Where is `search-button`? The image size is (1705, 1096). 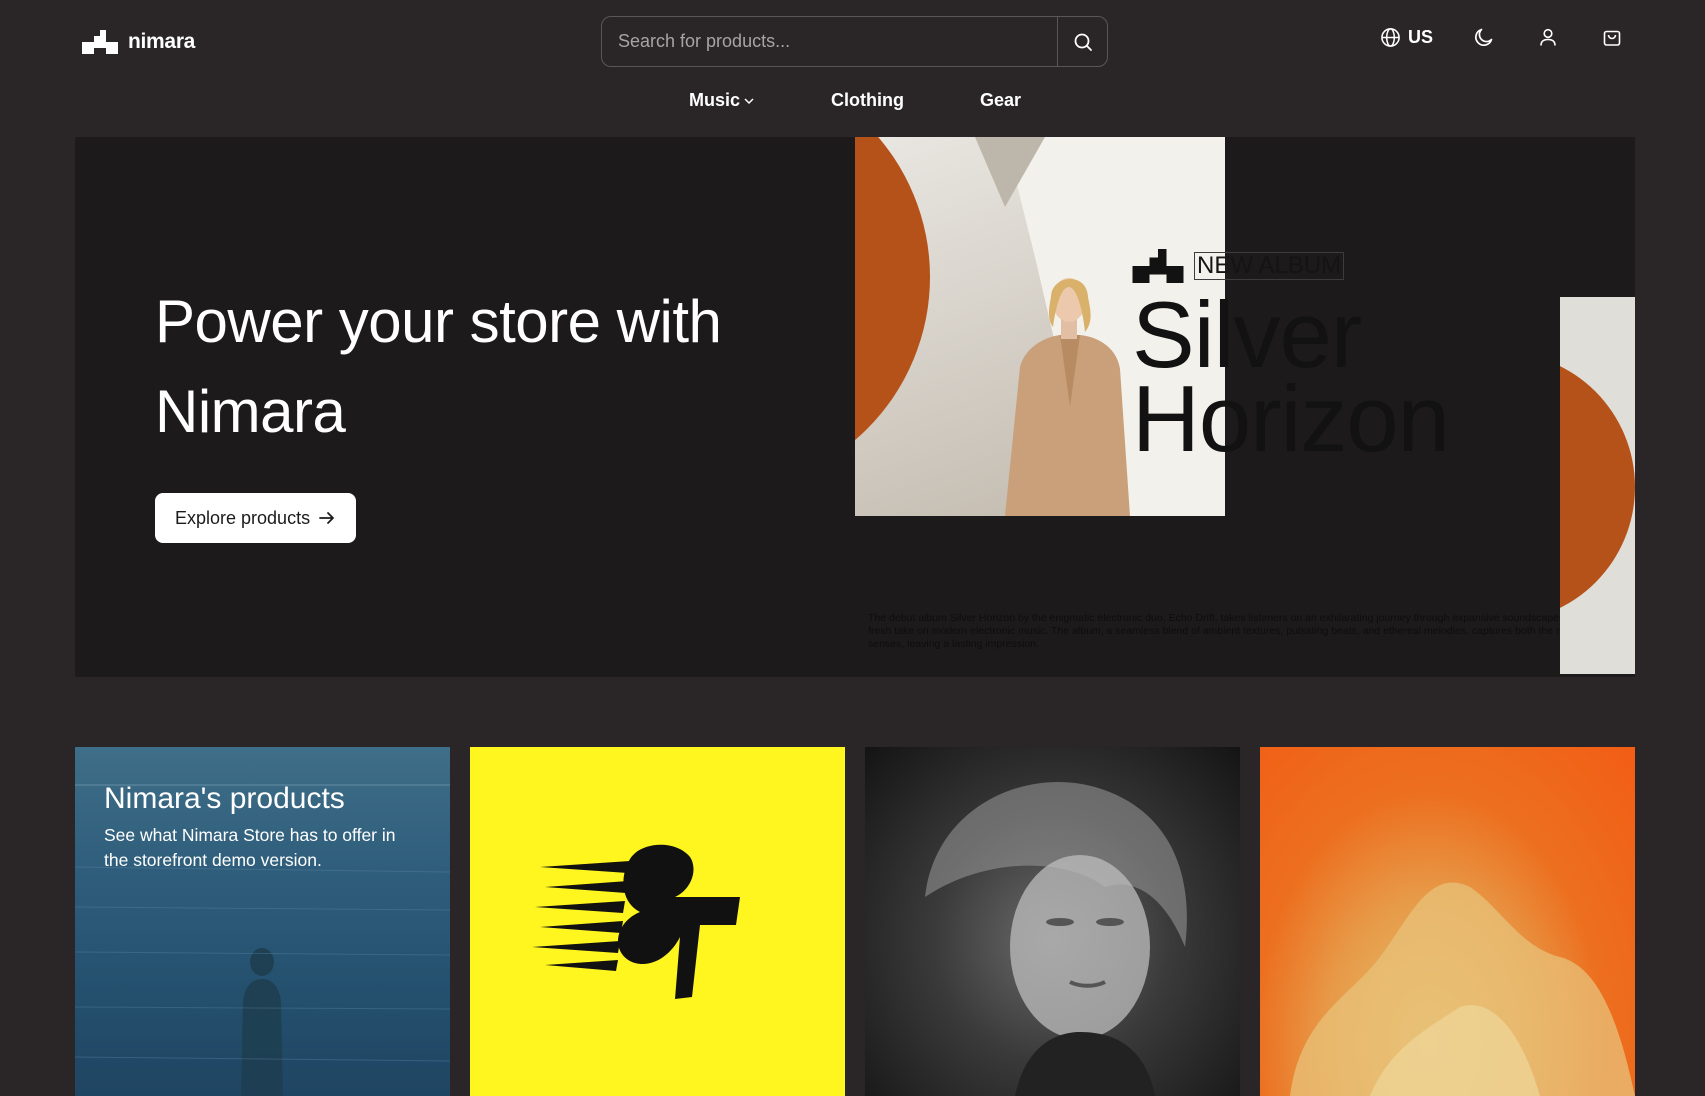 search-button is located at coordinates (1082, 41).